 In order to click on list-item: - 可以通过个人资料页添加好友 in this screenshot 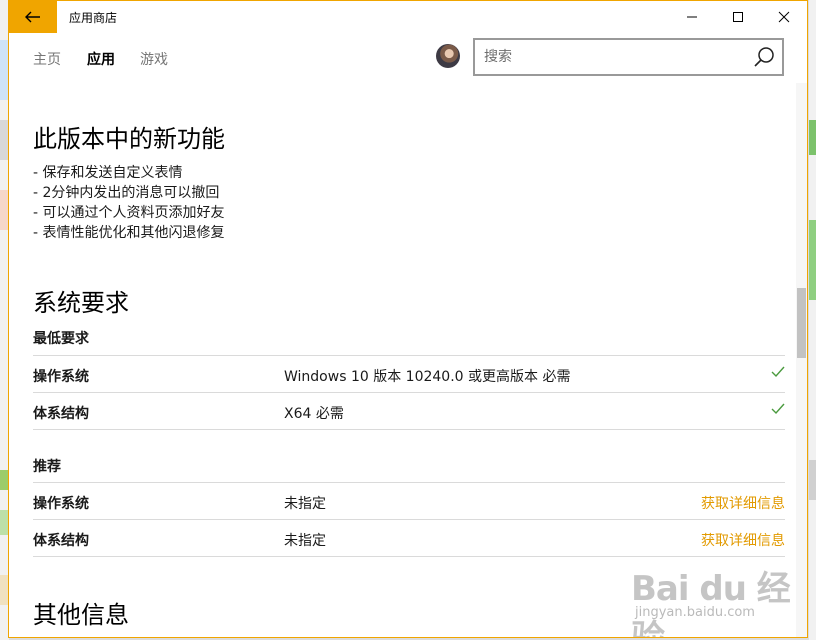, I will do `click(129, 213)`.